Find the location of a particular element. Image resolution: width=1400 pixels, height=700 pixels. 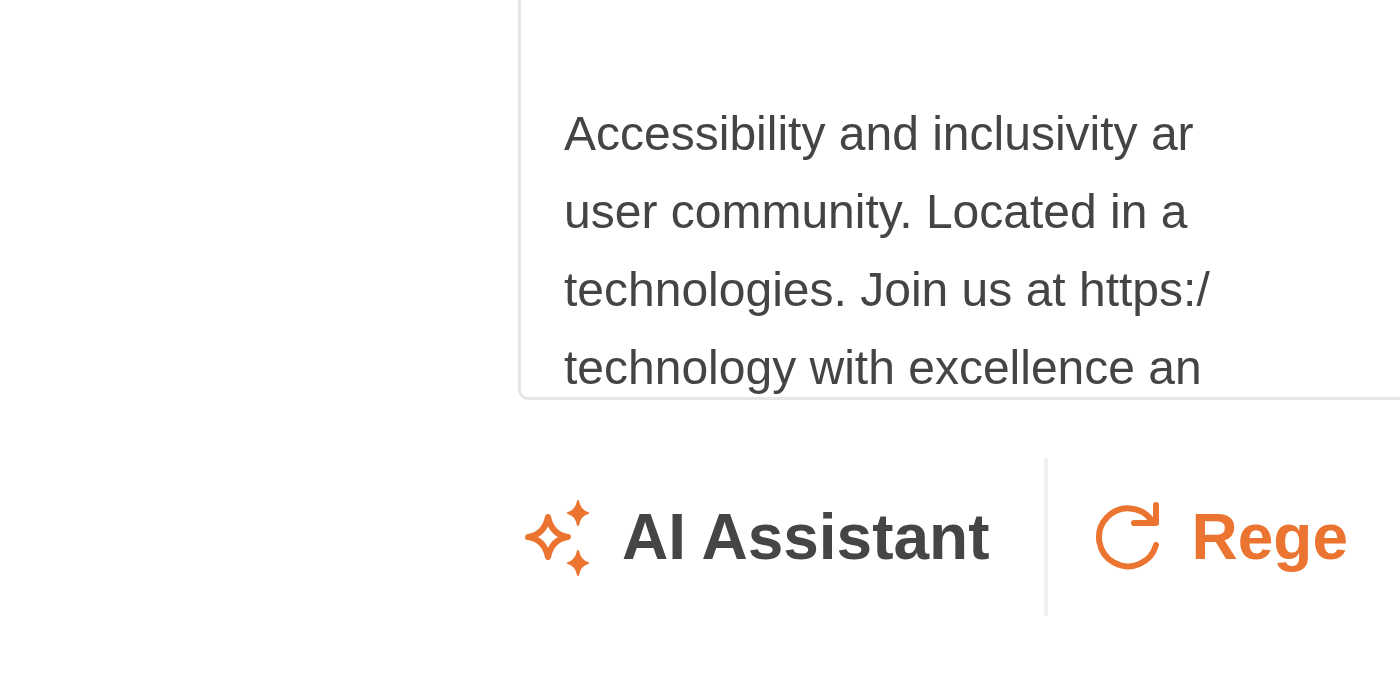

ai-assistant-button: AI Assistant is located at coordinates (753, 537).